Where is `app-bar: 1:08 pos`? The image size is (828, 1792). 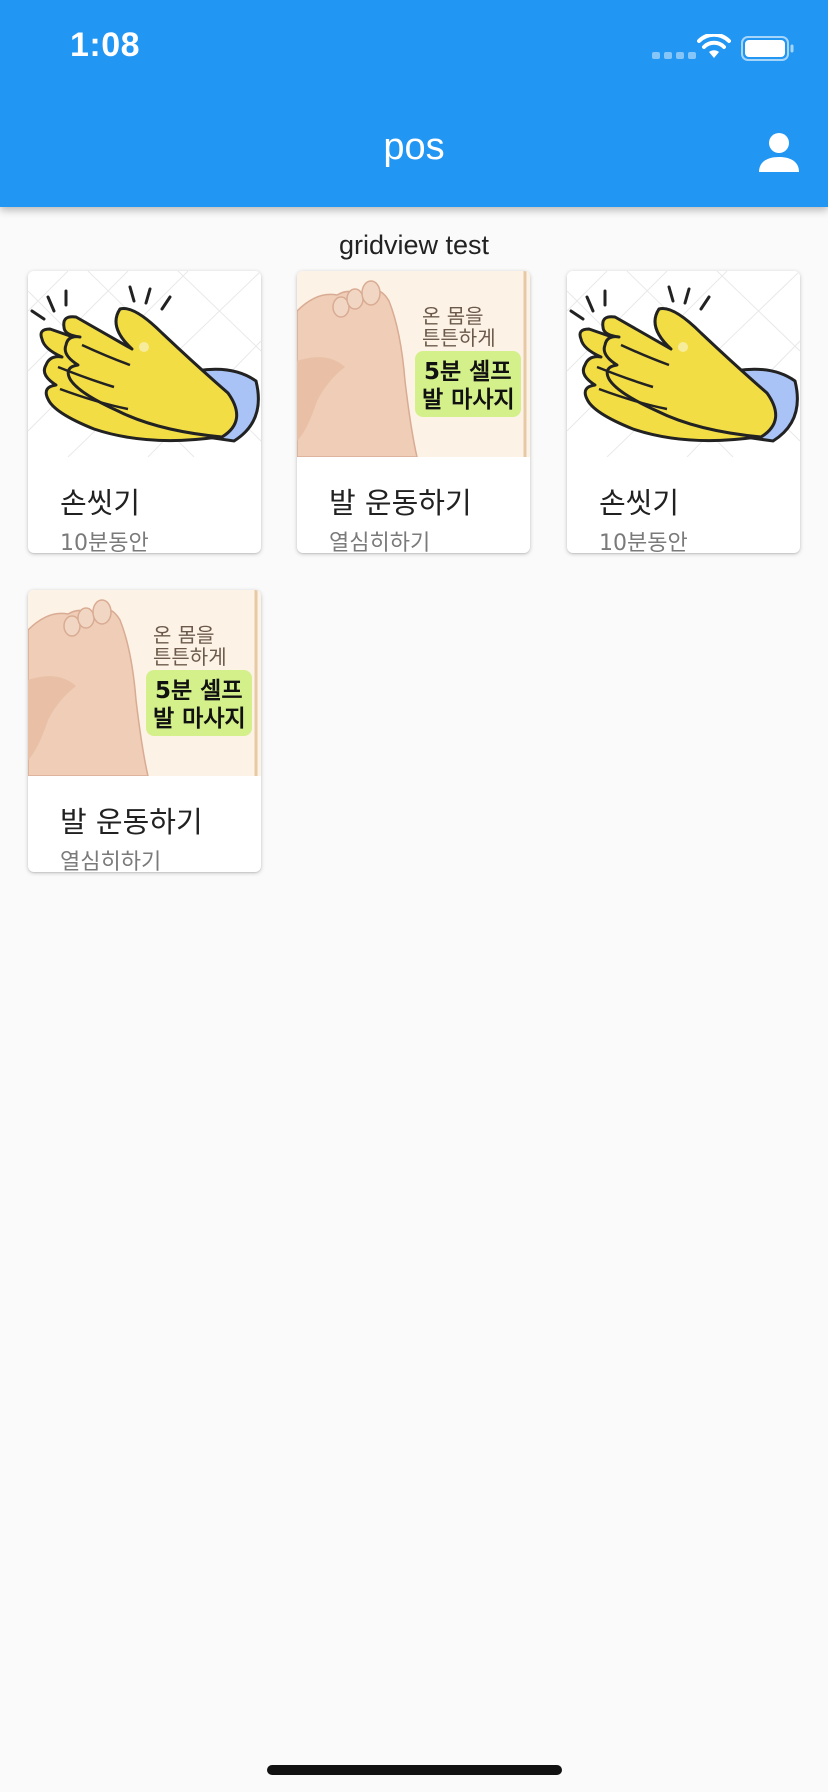
app-bar: 1:08 pos is located at coordinates (414, 103).